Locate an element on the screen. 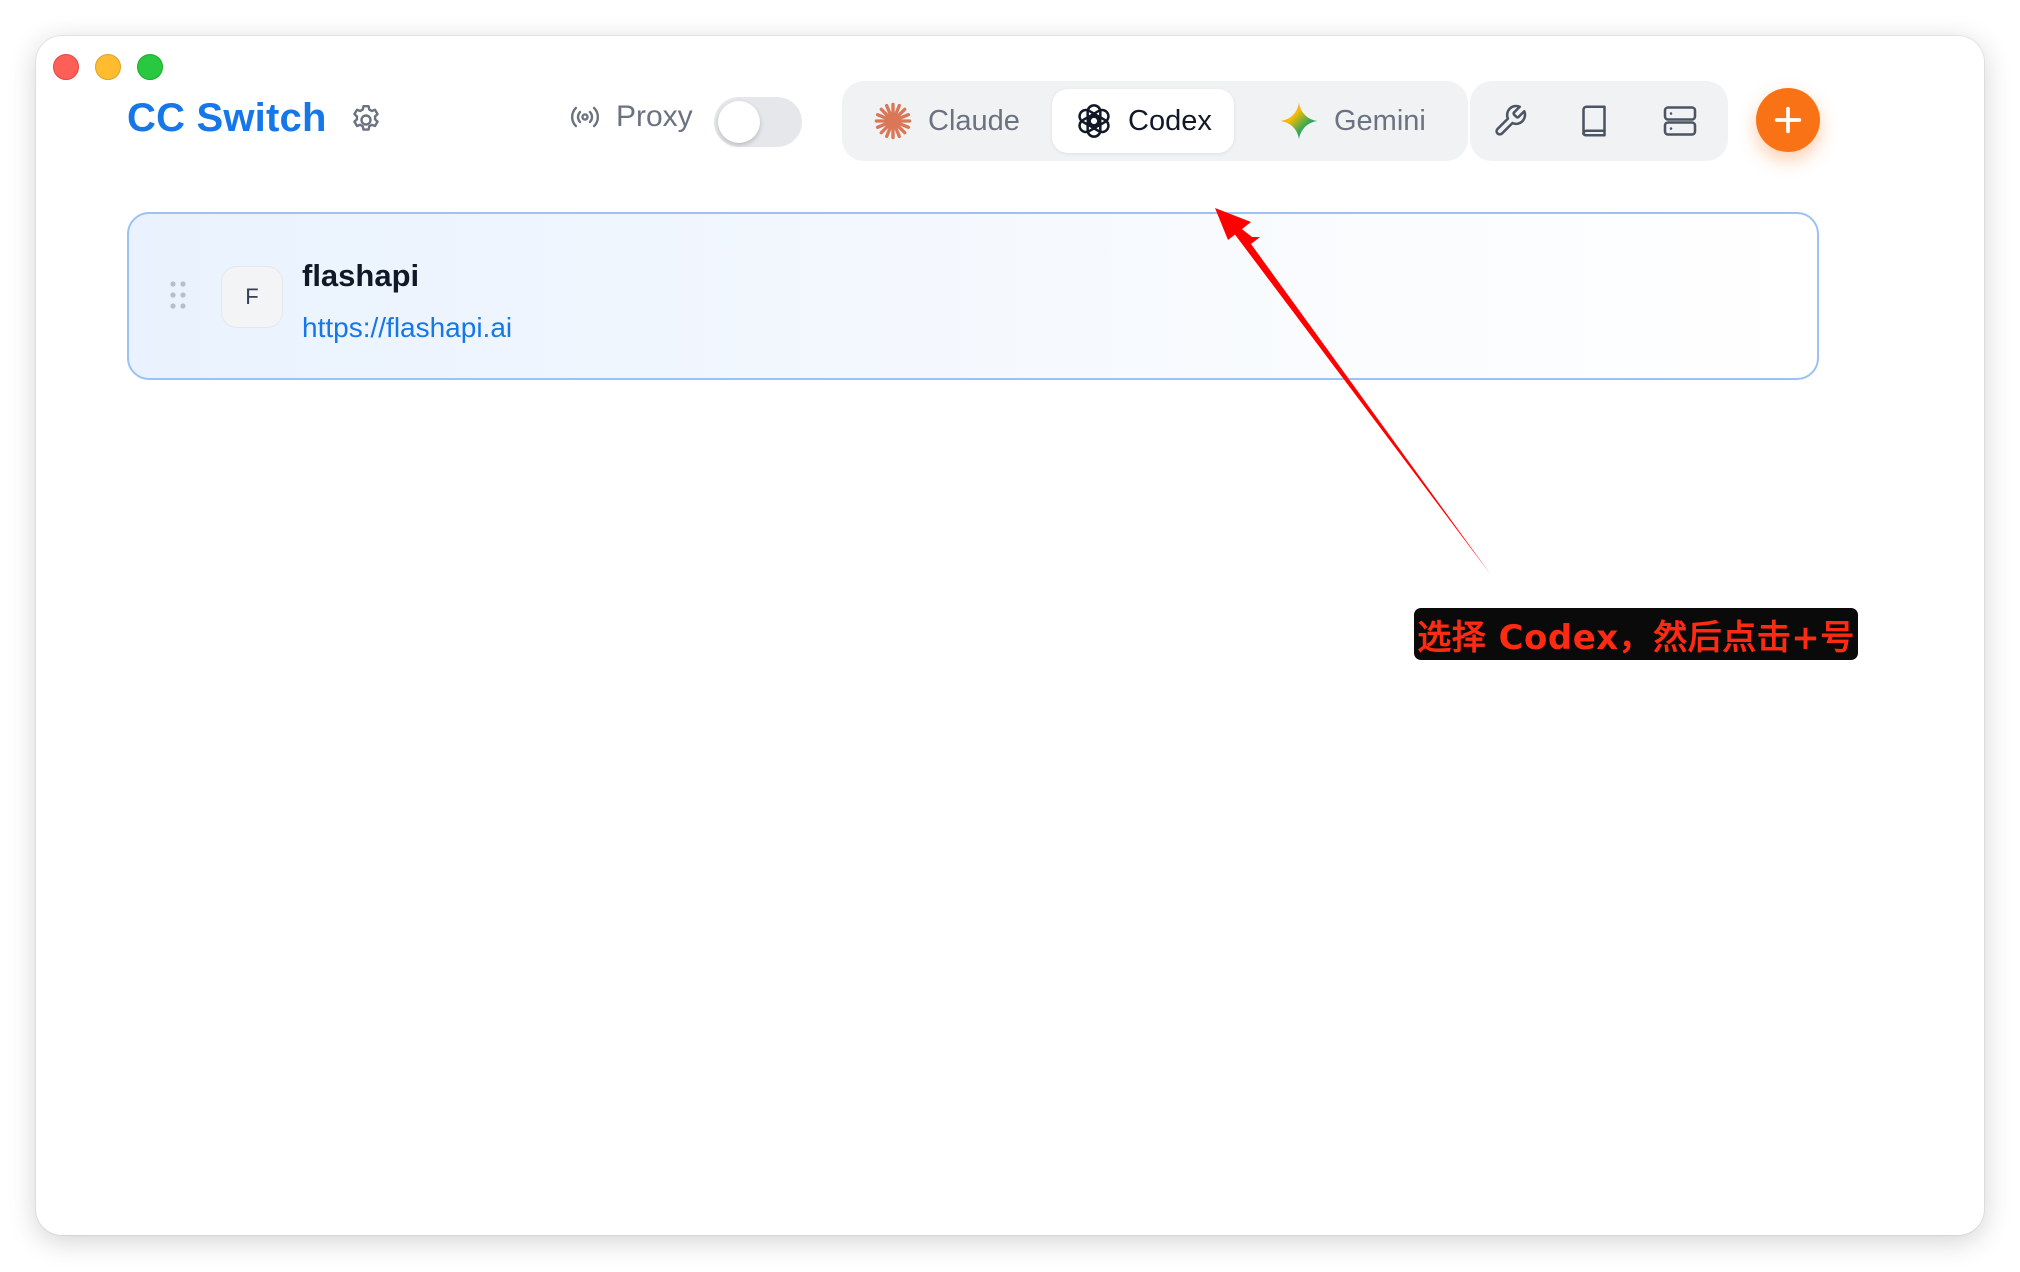  annotation-note: 选择 Codex，然后点击+号 is located at coordinates (1636, 634).